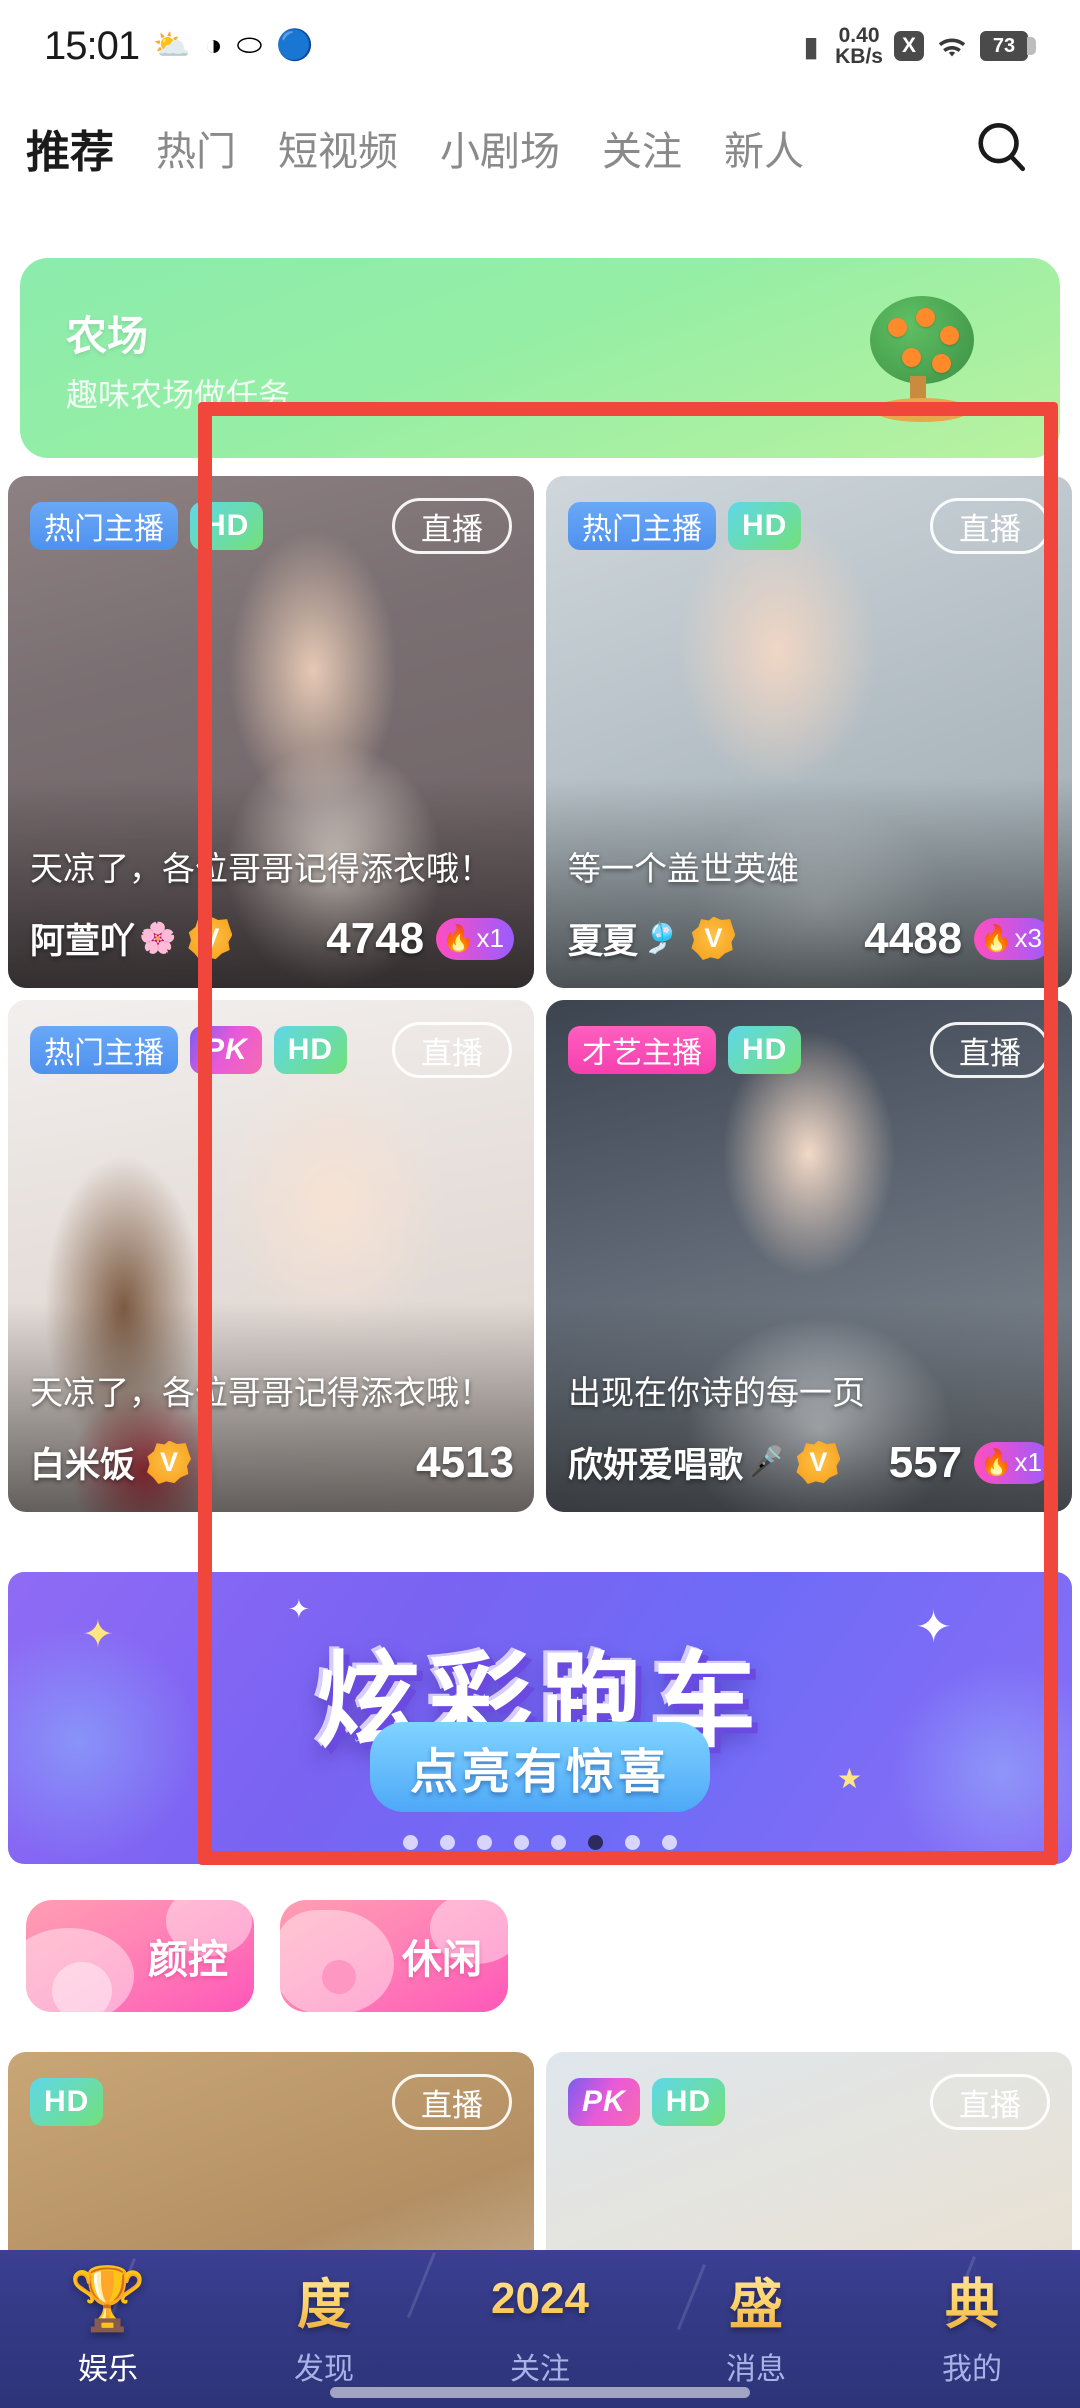 The width and height of the screenshot is (1080, 2408). What do you see at coordinates (338, 148) in the screenshot?
I see `tab-duanshipin: 短视频` at bounding box center [338, 148].